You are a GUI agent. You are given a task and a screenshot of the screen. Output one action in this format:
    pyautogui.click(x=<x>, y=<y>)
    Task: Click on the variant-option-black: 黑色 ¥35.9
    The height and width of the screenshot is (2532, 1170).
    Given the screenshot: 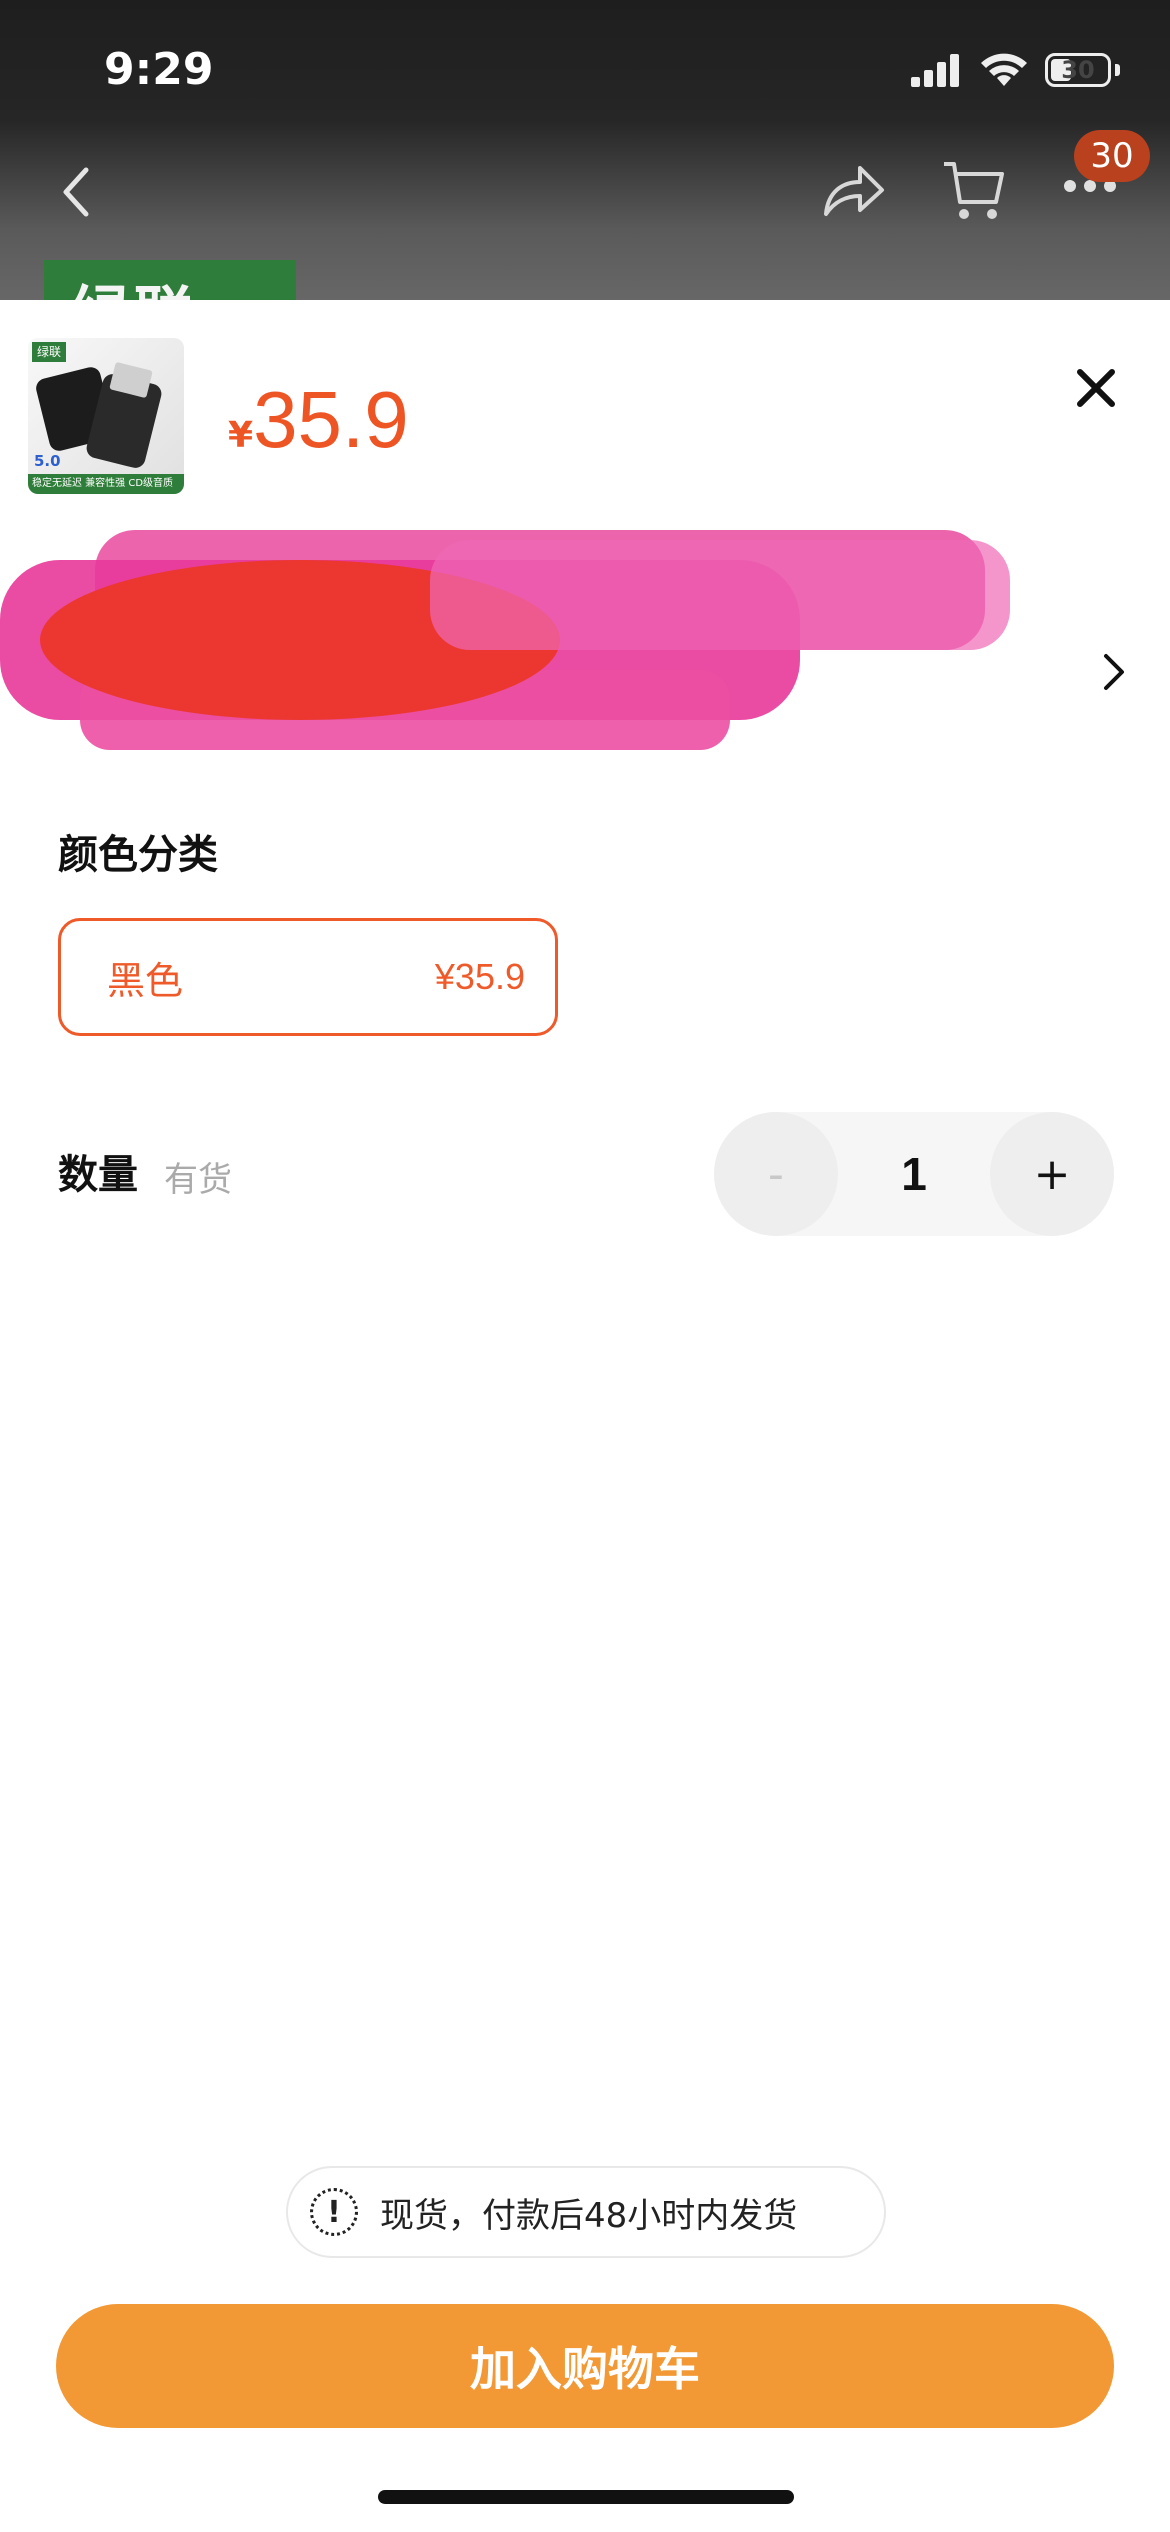 What is the action you would take?
    pyautogui.click(x=308, y=977)
    